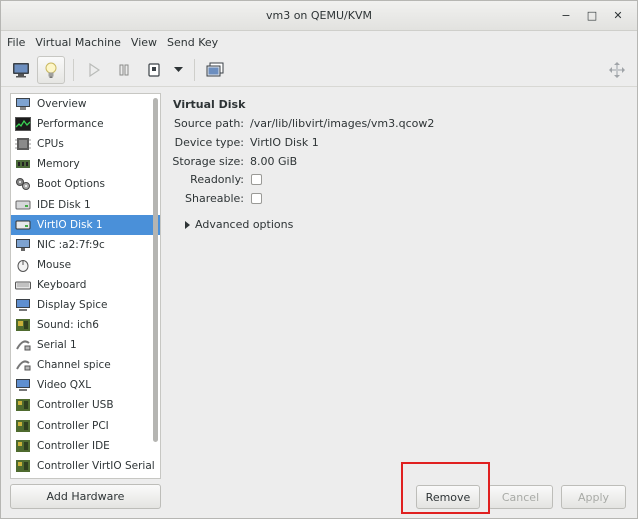 The width and height of the screenshot is (638, 519). What do you see at coordinates (78, 42) in the screenshot?
I see `menu-virtual-machine: Virtual Machine` at bounding box center [78, 42].